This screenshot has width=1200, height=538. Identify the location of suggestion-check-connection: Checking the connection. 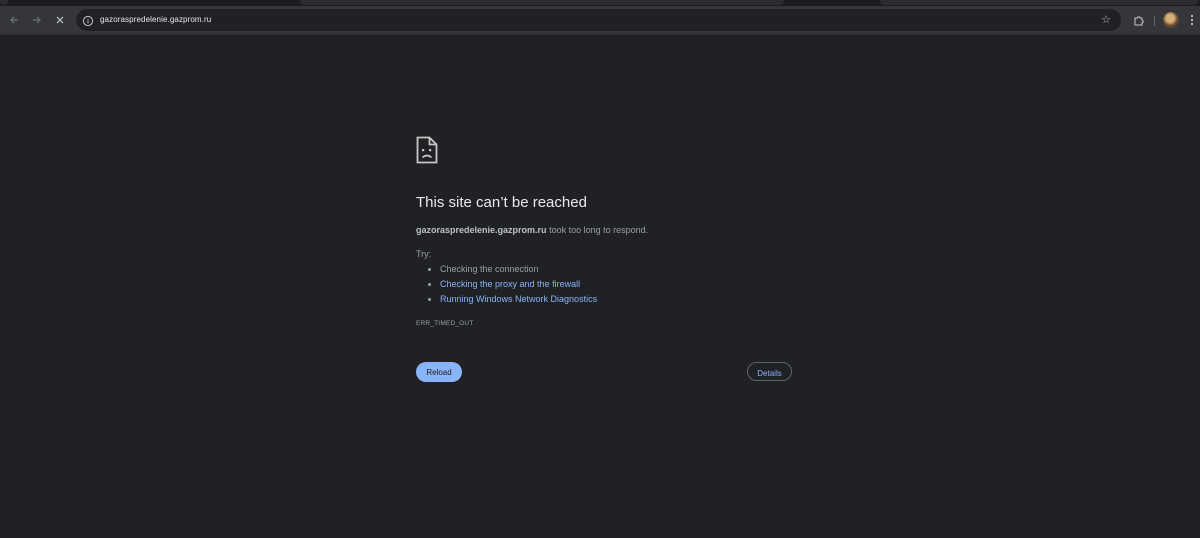
(489, 269).